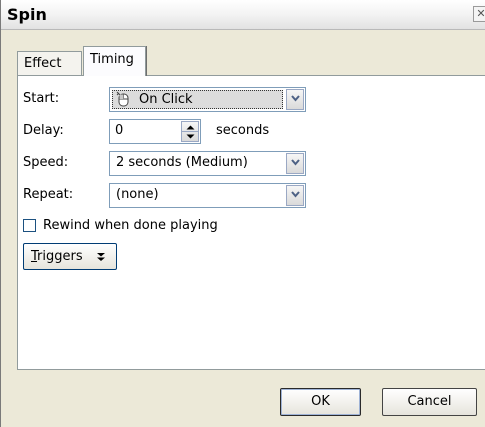 Image resolution: width=485 pixels, height=427 pixels. Describe the element at coordinates (243, 130) in the screenshot. I see `delay-unit-label: seconds` at that location.